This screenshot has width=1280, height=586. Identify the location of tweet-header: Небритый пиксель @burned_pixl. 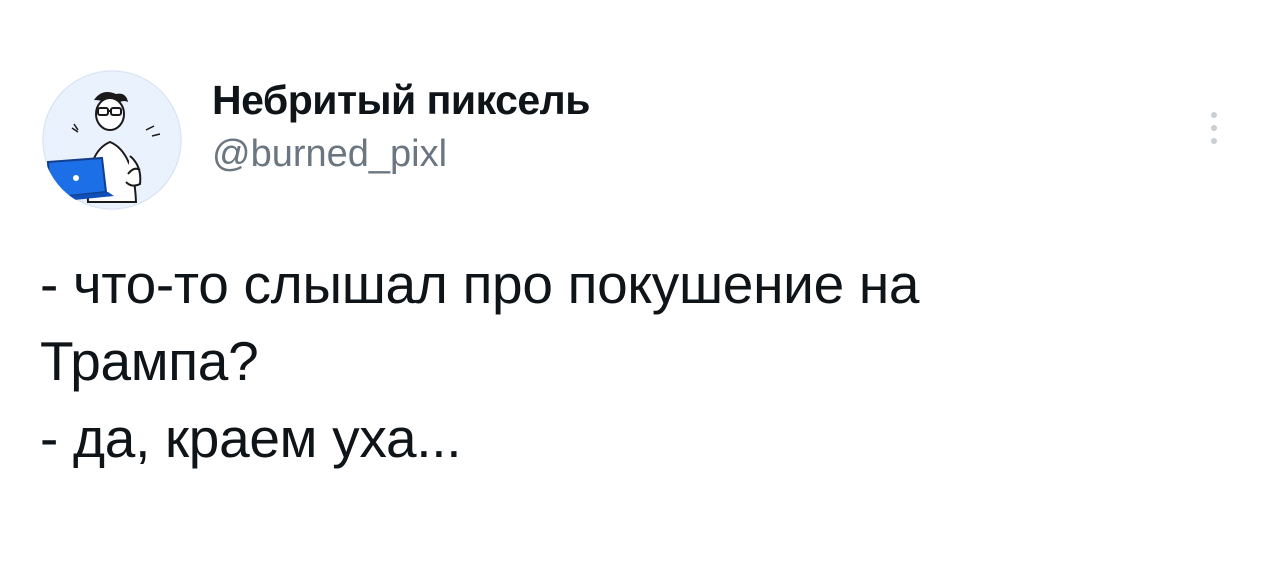
(401, 127).